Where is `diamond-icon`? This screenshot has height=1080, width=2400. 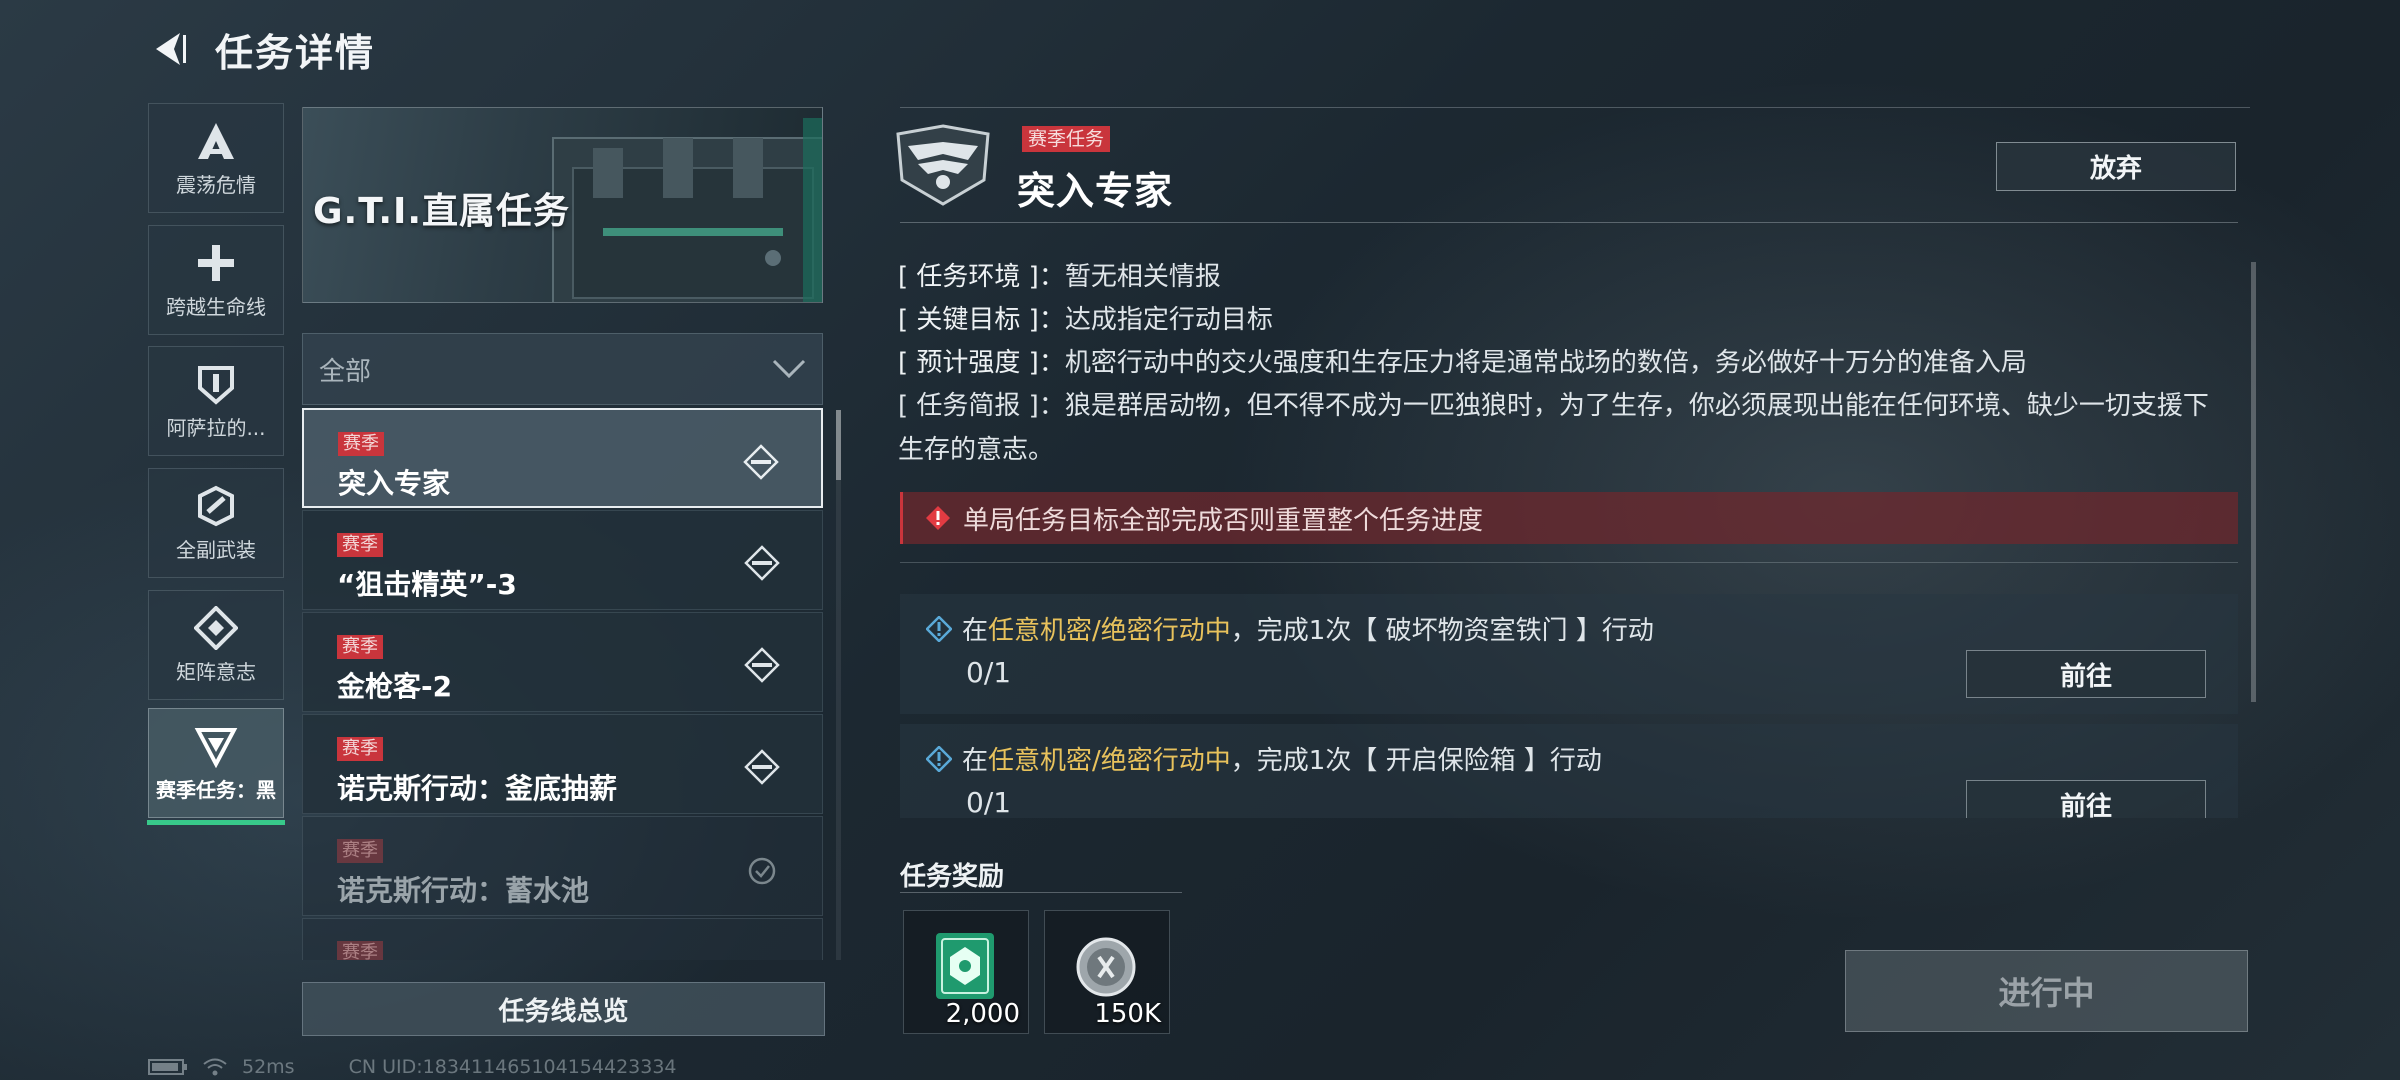
diamond-icon is located at coordinates (216, 627).